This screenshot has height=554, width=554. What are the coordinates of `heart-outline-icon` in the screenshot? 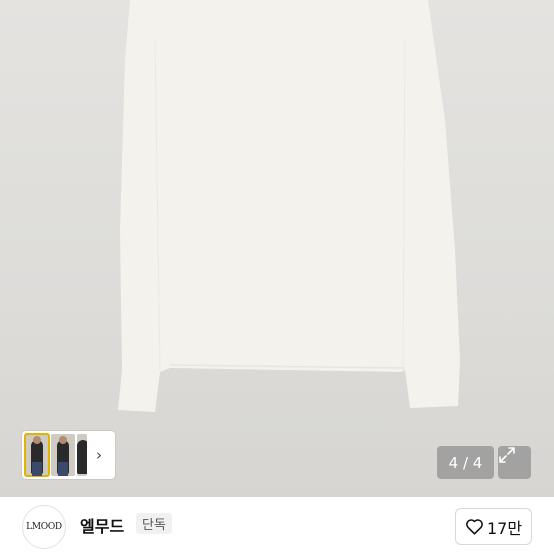 It's located at (474, 527).